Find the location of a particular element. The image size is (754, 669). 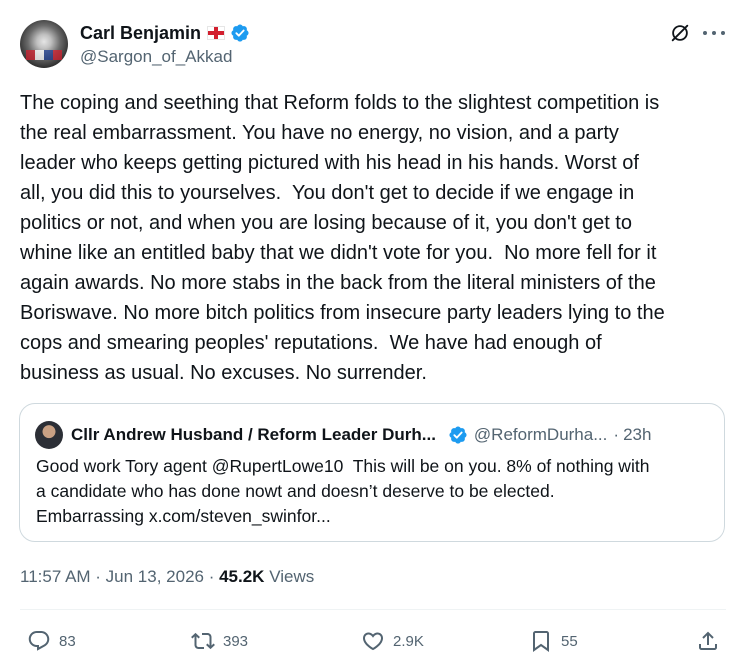

author-handle: @Sargon_of_Akkad is located at coordinates (156, 57).